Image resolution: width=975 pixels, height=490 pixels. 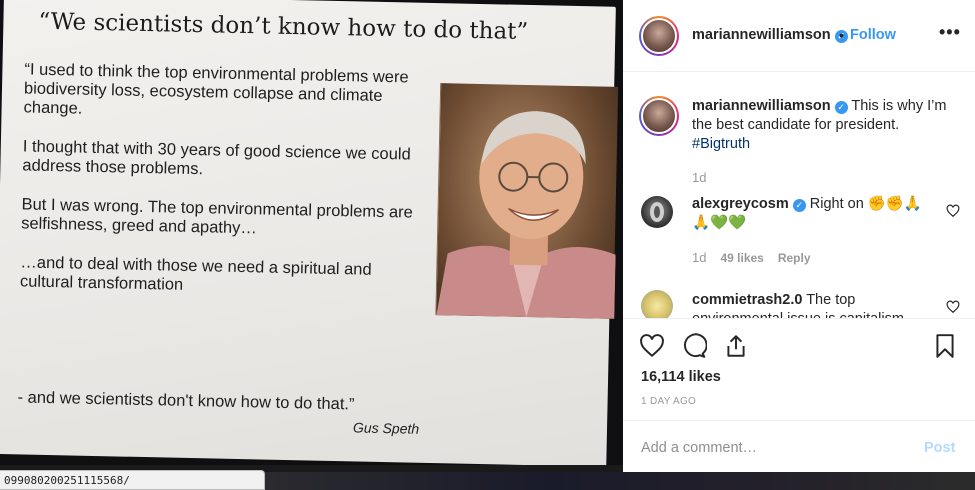 I want to click on comment-text: alexgreycosm ✓ Right on ✊✊🙏 🙏💚💚, so click(x=817, y=214).